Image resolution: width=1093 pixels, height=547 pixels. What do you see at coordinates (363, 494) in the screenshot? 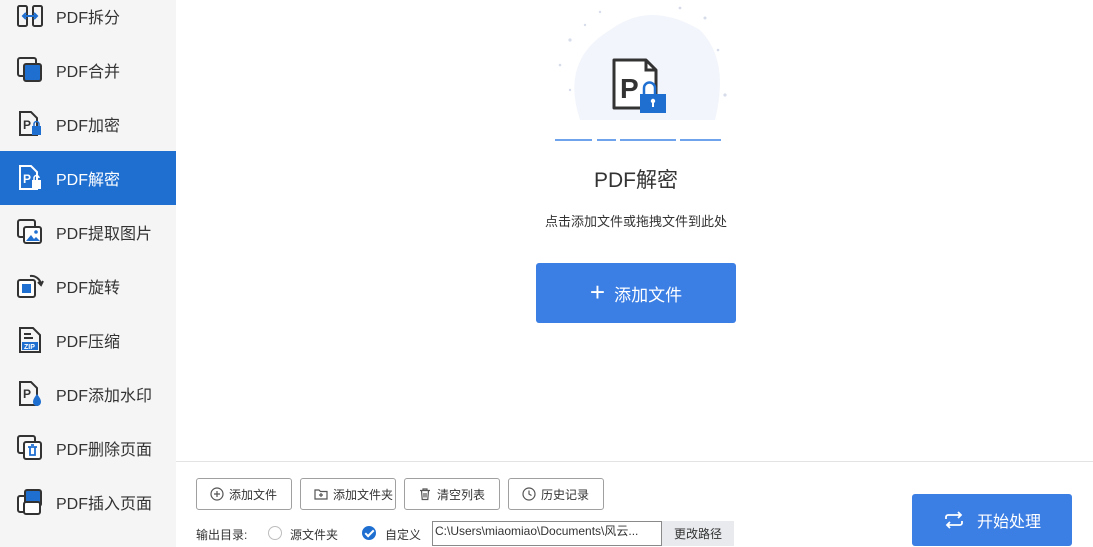
I see `add-folder-label: 添加文件夹` at bounding box center [363, 494].